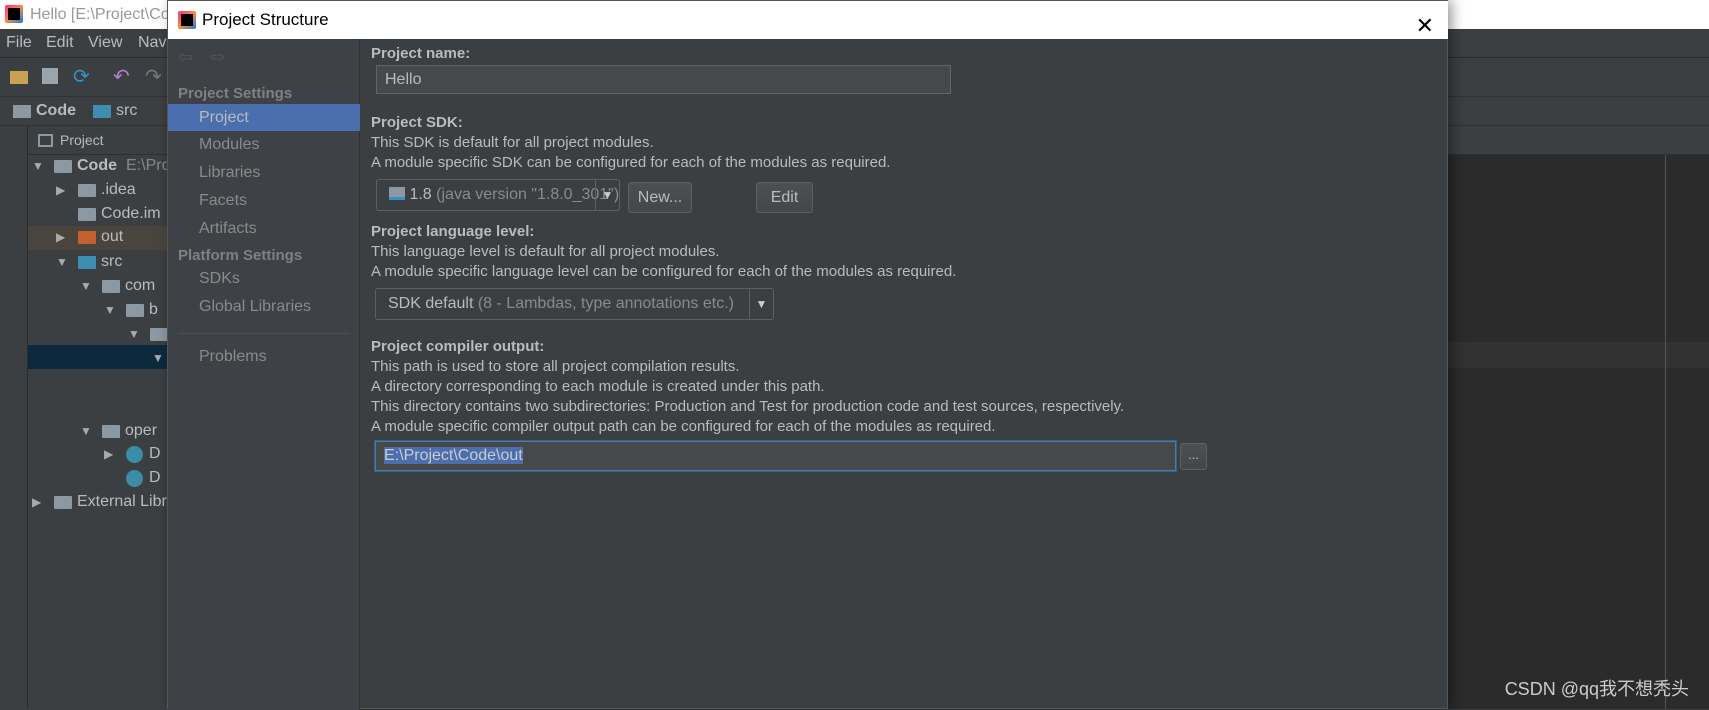 This screenshot has width=1709, height=710. I want to click on tree-item-label: .idea, so click(118, 189).